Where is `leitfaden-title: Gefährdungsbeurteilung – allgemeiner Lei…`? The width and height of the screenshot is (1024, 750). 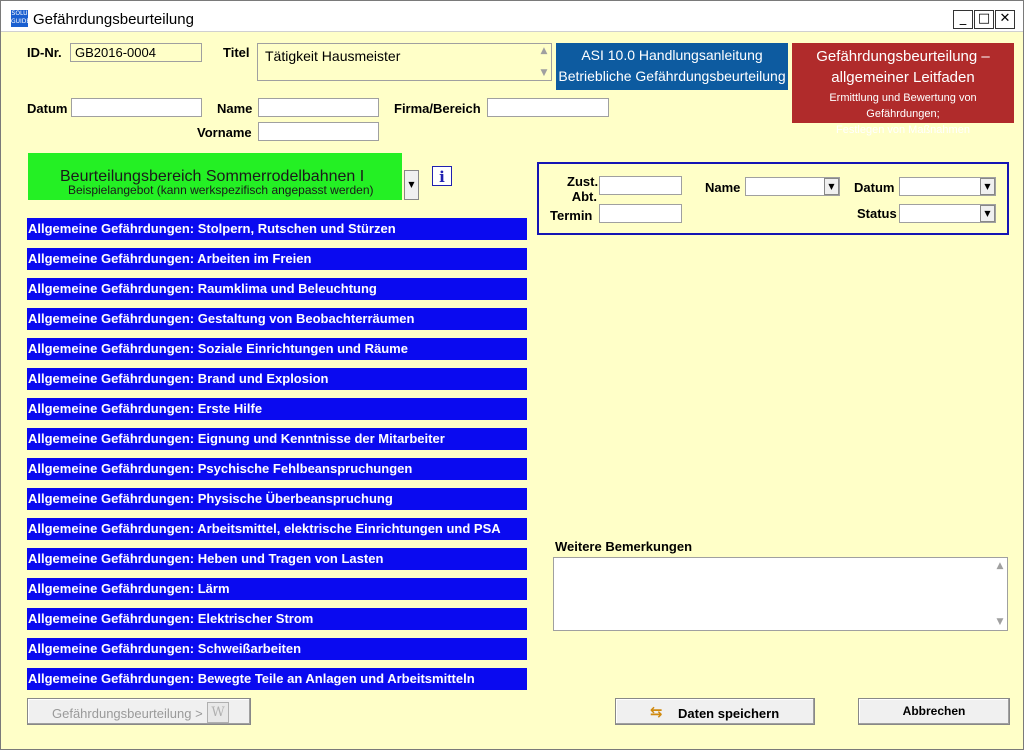 leitfaden-title: Gefährdungsbeurteilung – allgemeiner Lei… is located at coordinates (903, 67).